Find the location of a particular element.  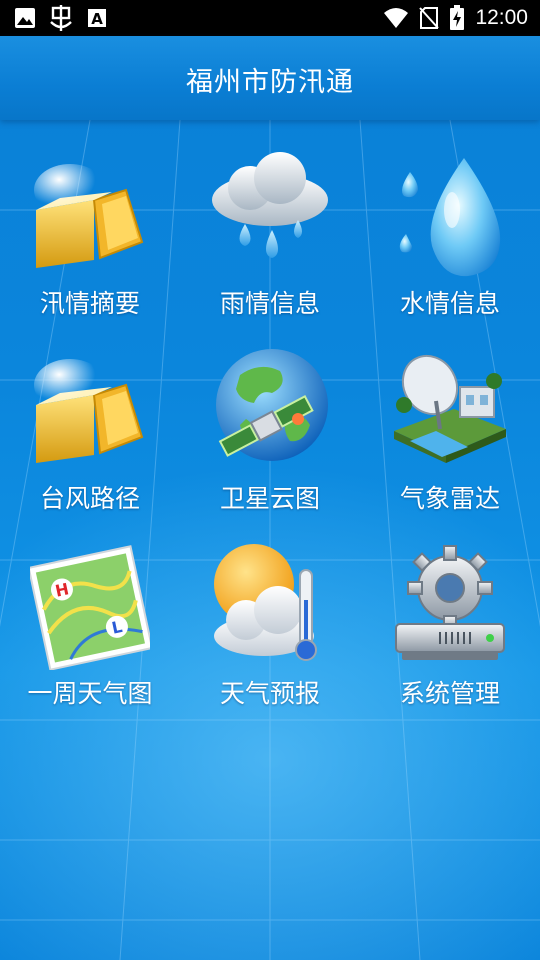

menu-item-satellite-image: 卫星云图 is located at coordinates (270, 422).